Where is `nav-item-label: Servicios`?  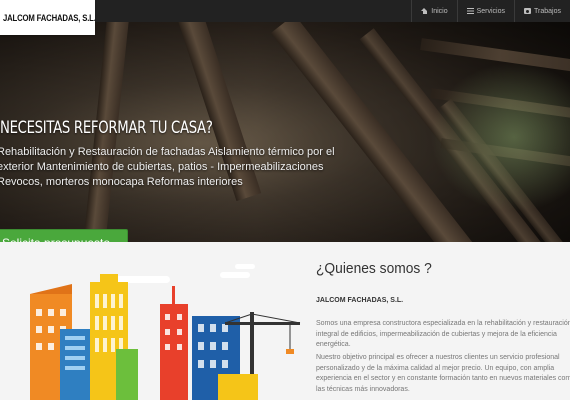
nav-item-label: Servicios is located at coordinates (491, 11).